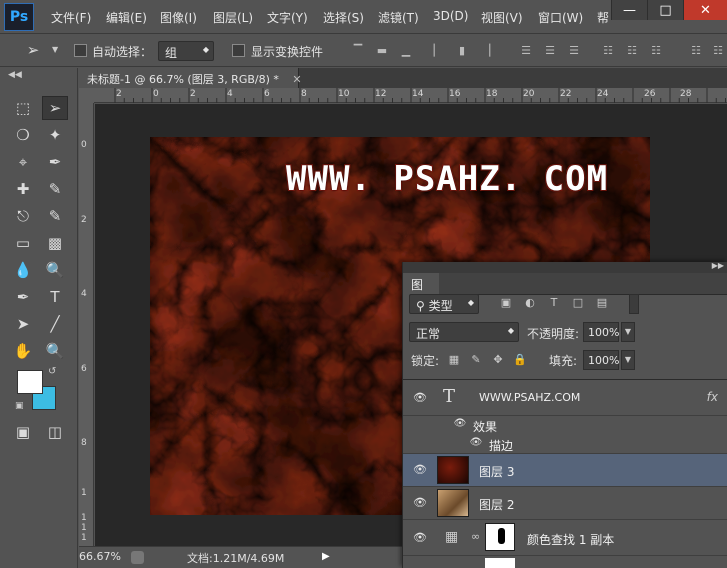  Describe the element at coordinates (705, 10) in the screenshot. I see `close-button: ✕` at that location.